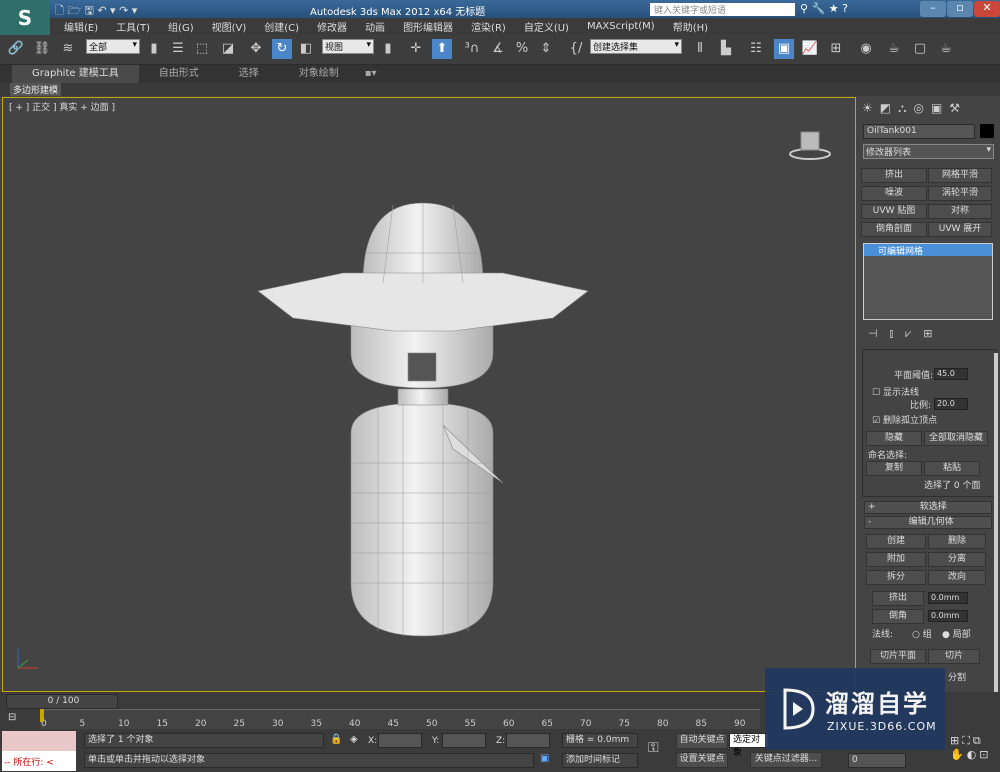  Describe the element at coordinates (987, 131) in the screenshot. I see `object-color-swatch` at that location.